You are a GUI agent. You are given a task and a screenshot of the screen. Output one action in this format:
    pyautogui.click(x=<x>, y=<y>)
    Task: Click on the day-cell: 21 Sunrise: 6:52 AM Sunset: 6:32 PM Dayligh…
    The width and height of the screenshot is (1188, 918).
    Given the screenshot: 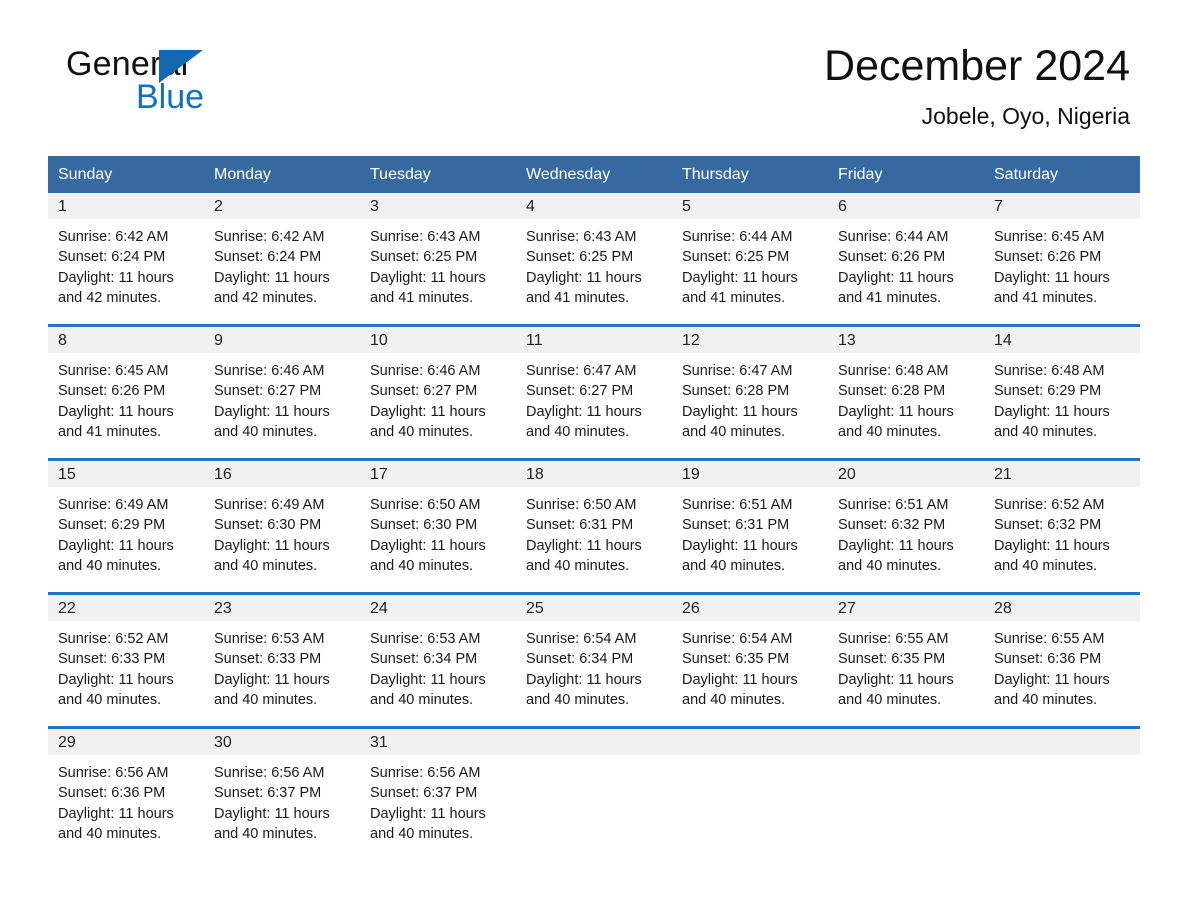 What is the action you would take?
    pyautogui.click(x=1062, y=526)
    